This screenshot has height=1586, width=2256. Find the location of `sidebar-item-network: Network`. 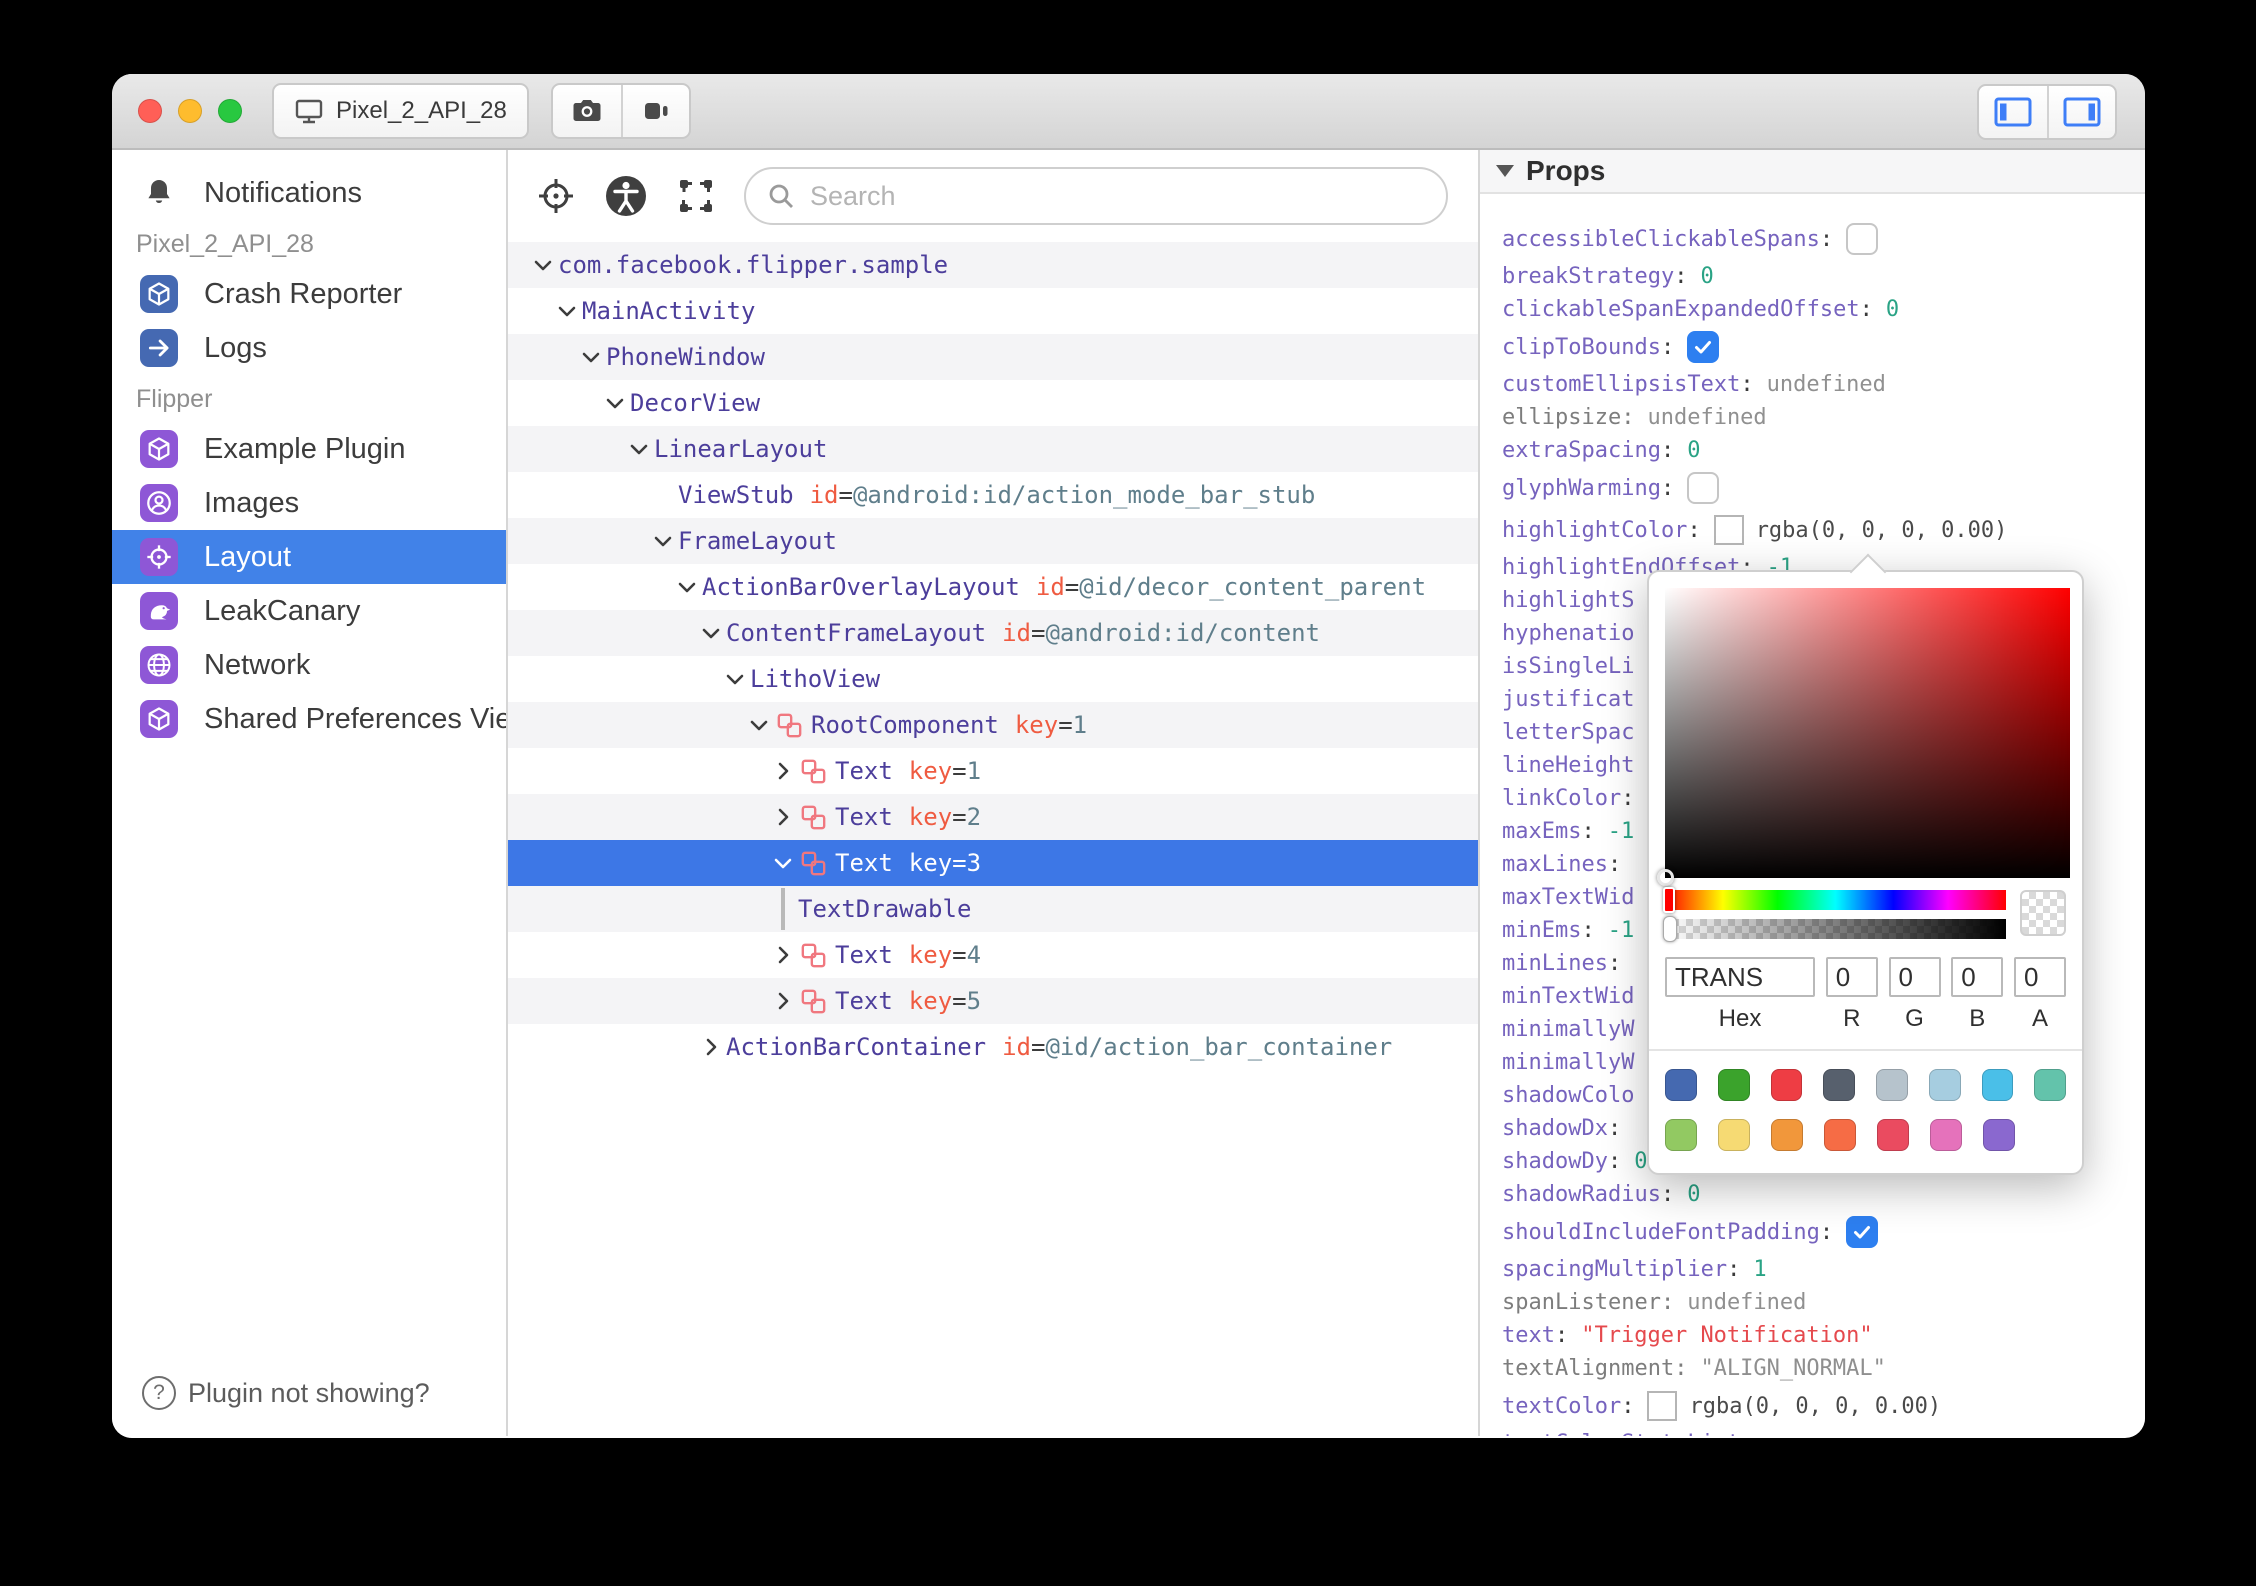

sidebar-item-network: Network is located at coordinates (309, 665).